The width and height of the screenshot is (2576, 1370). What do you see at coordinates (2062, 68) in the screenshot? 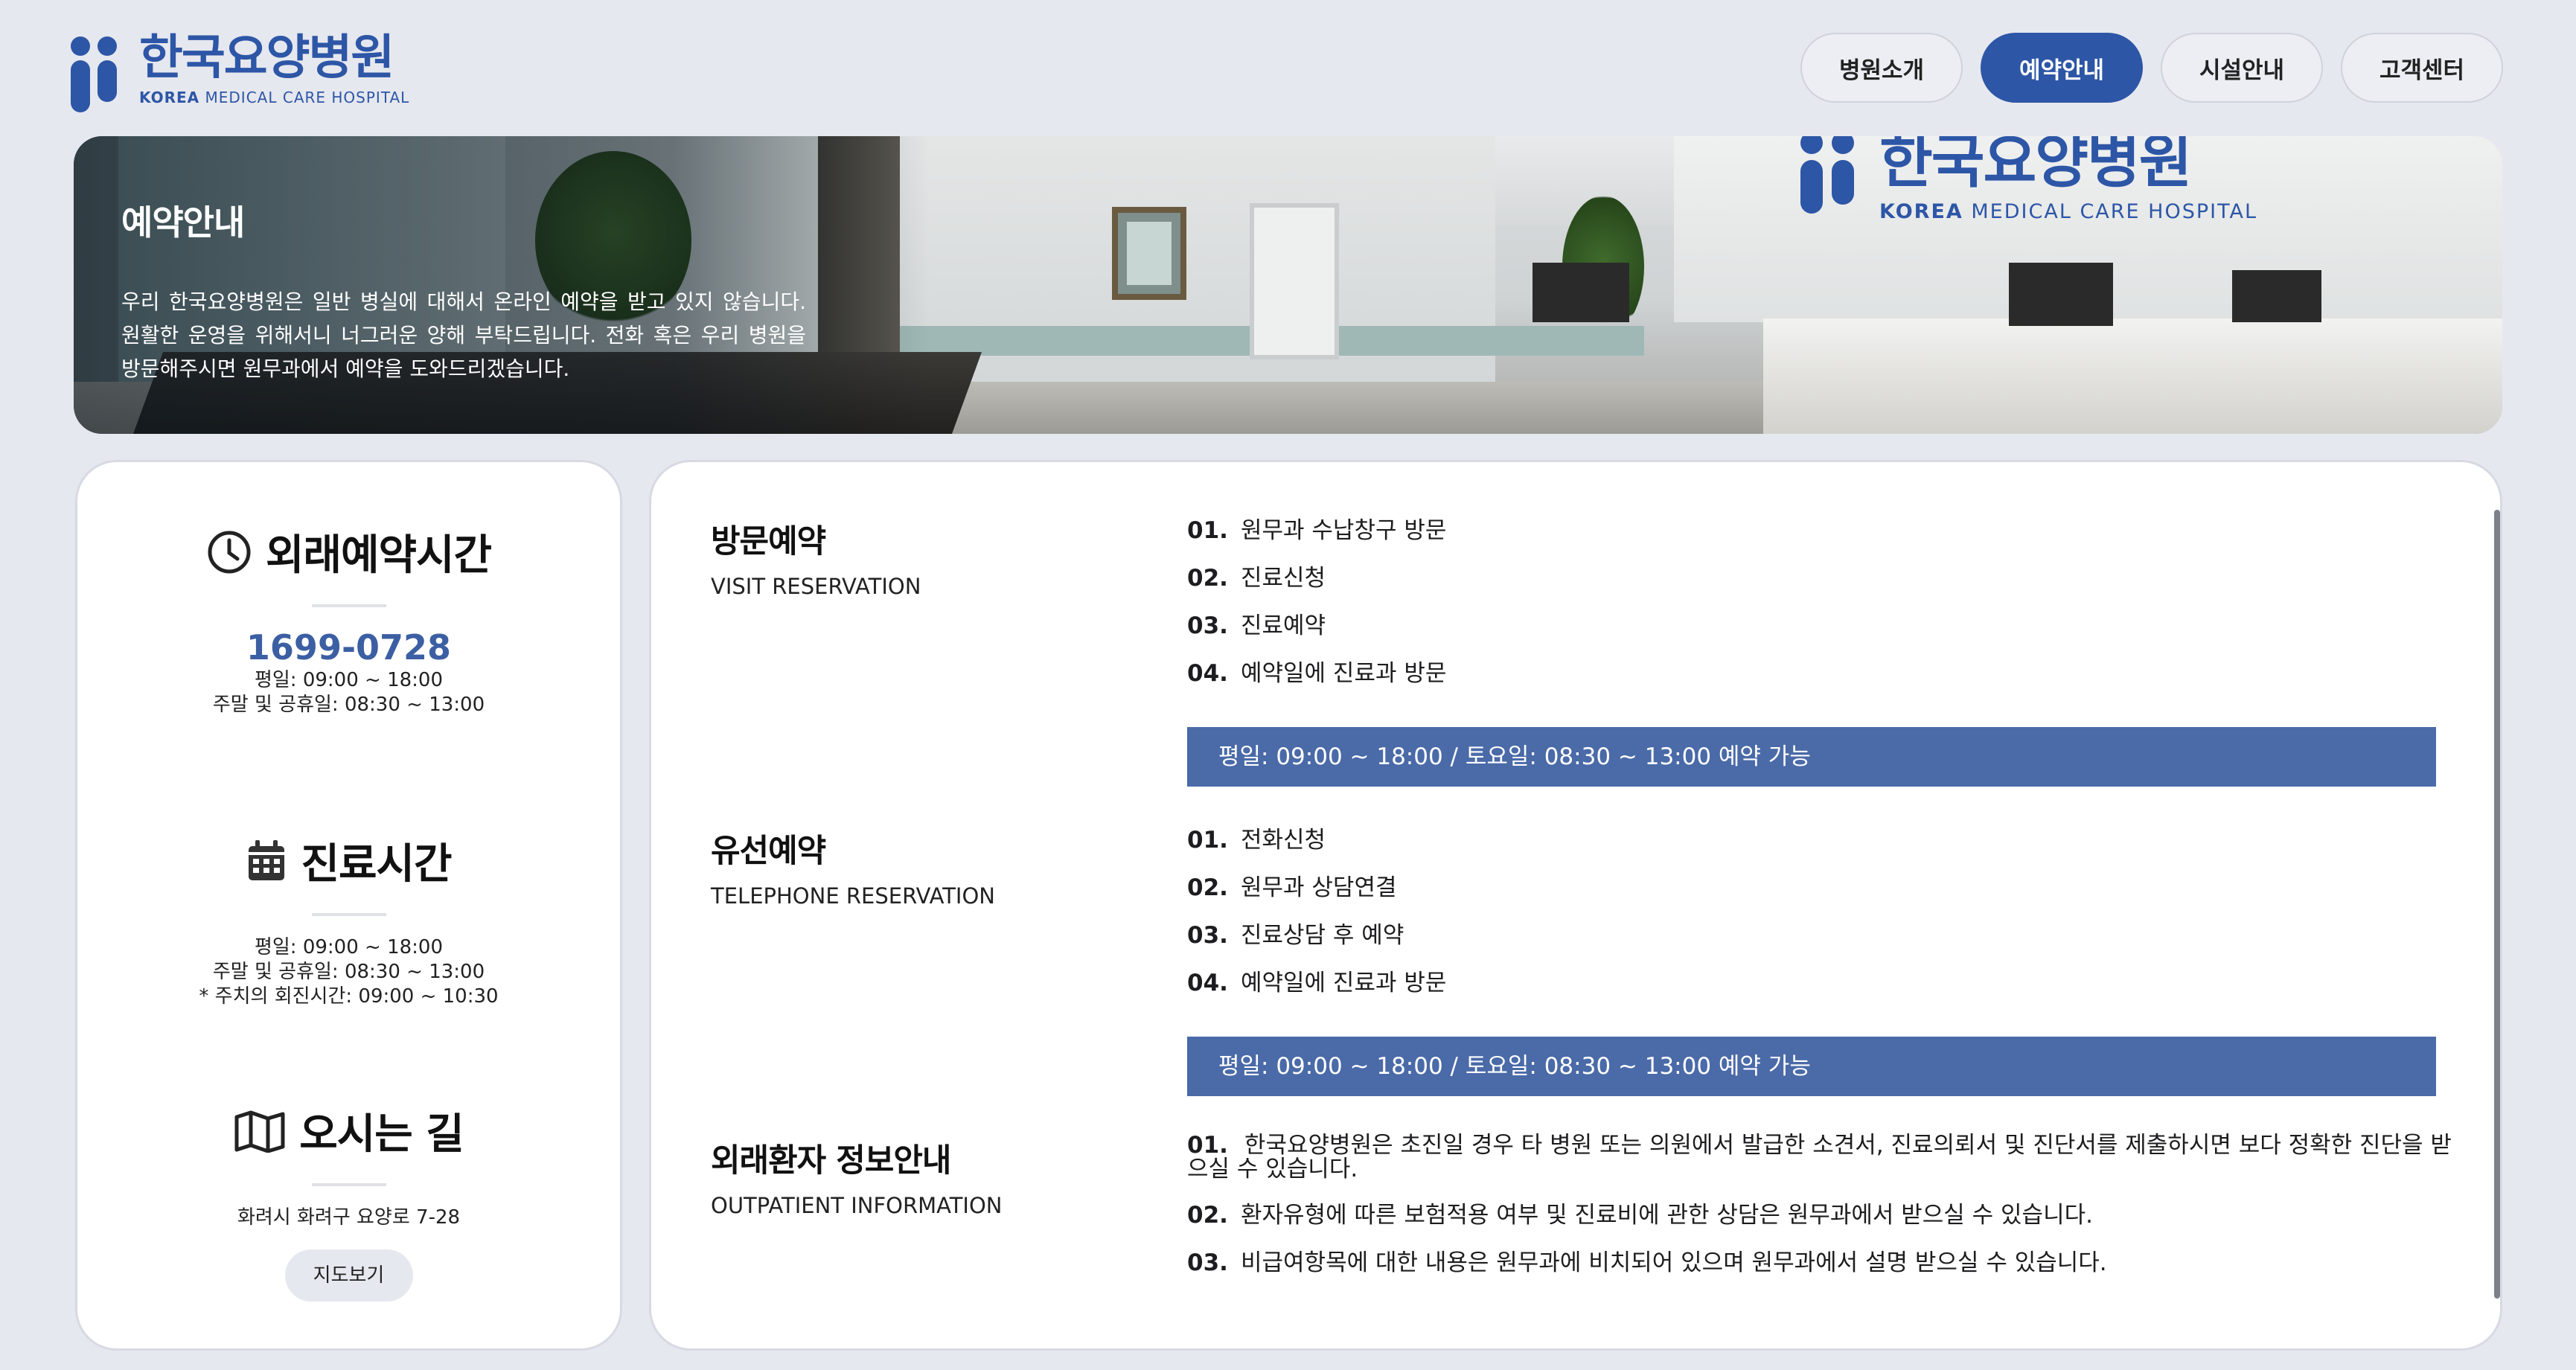
I see `nav-reservation: 예약안내` at bounding box center [2062, 68].